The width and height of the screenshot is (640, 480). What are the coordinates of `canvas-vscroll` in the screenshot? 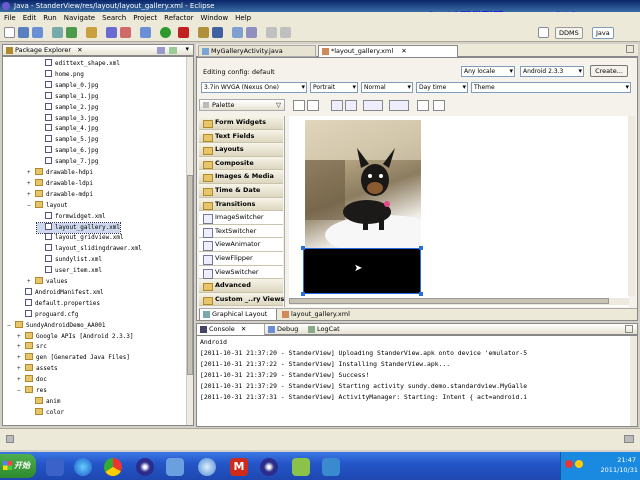 It's located at (631, 206).